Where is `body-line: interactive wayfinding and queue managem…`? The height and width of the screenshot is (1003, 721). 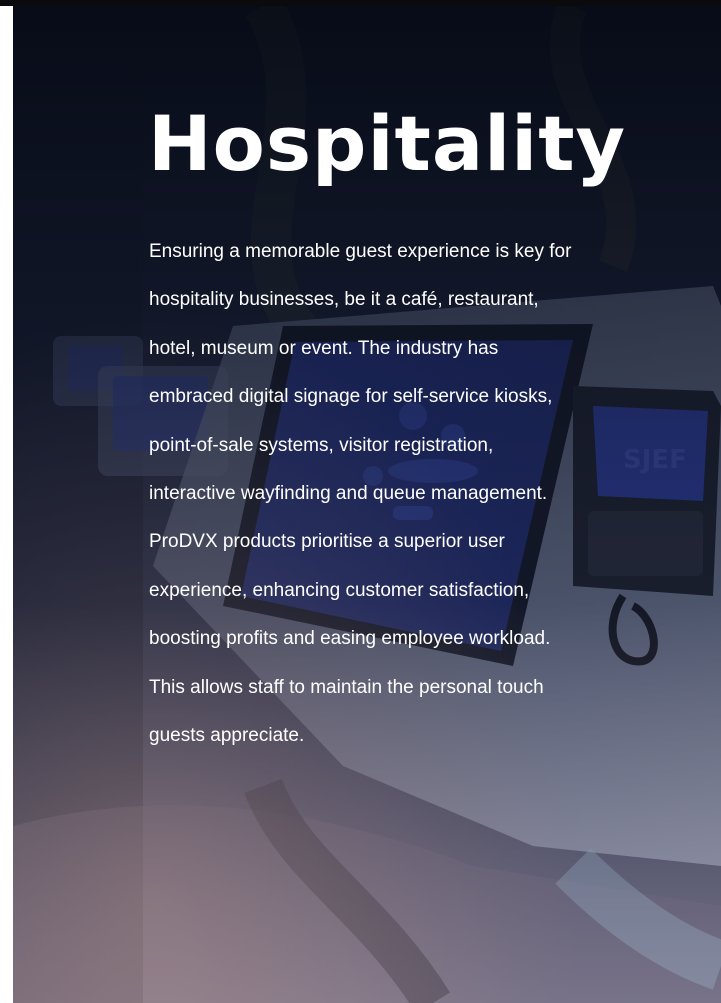 body-line: interactive wayfinding and queue managem… is located at coordinates (348, 493).